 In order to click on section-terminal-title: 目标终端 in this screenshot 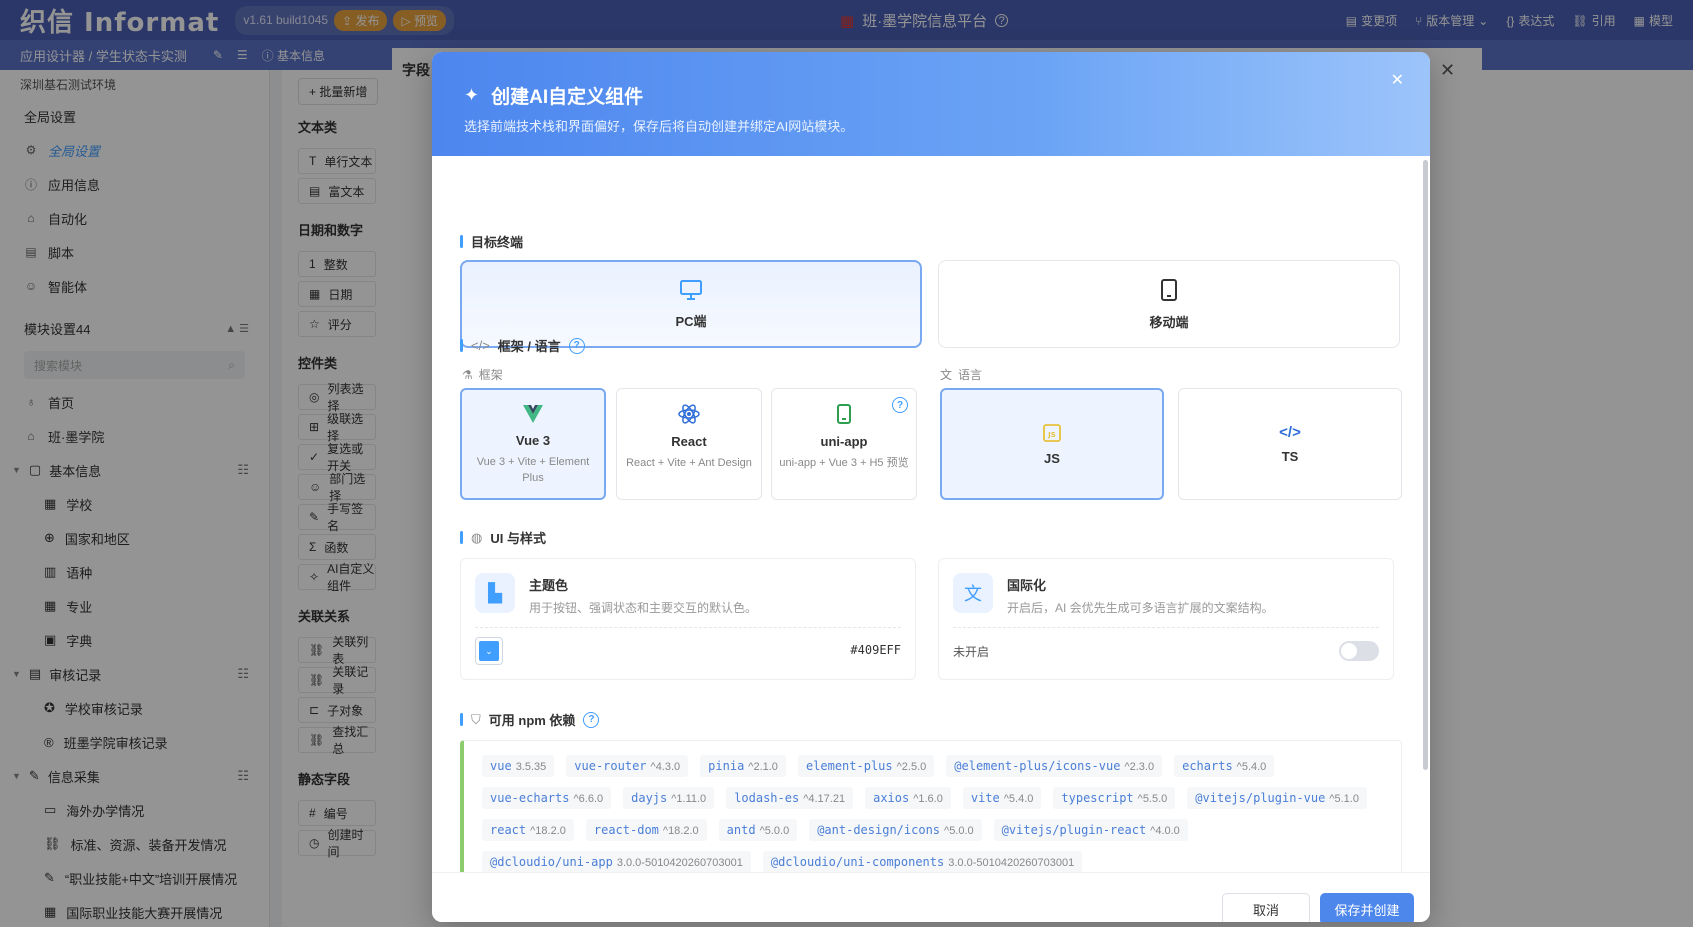, I will do `click(491, 241)`.